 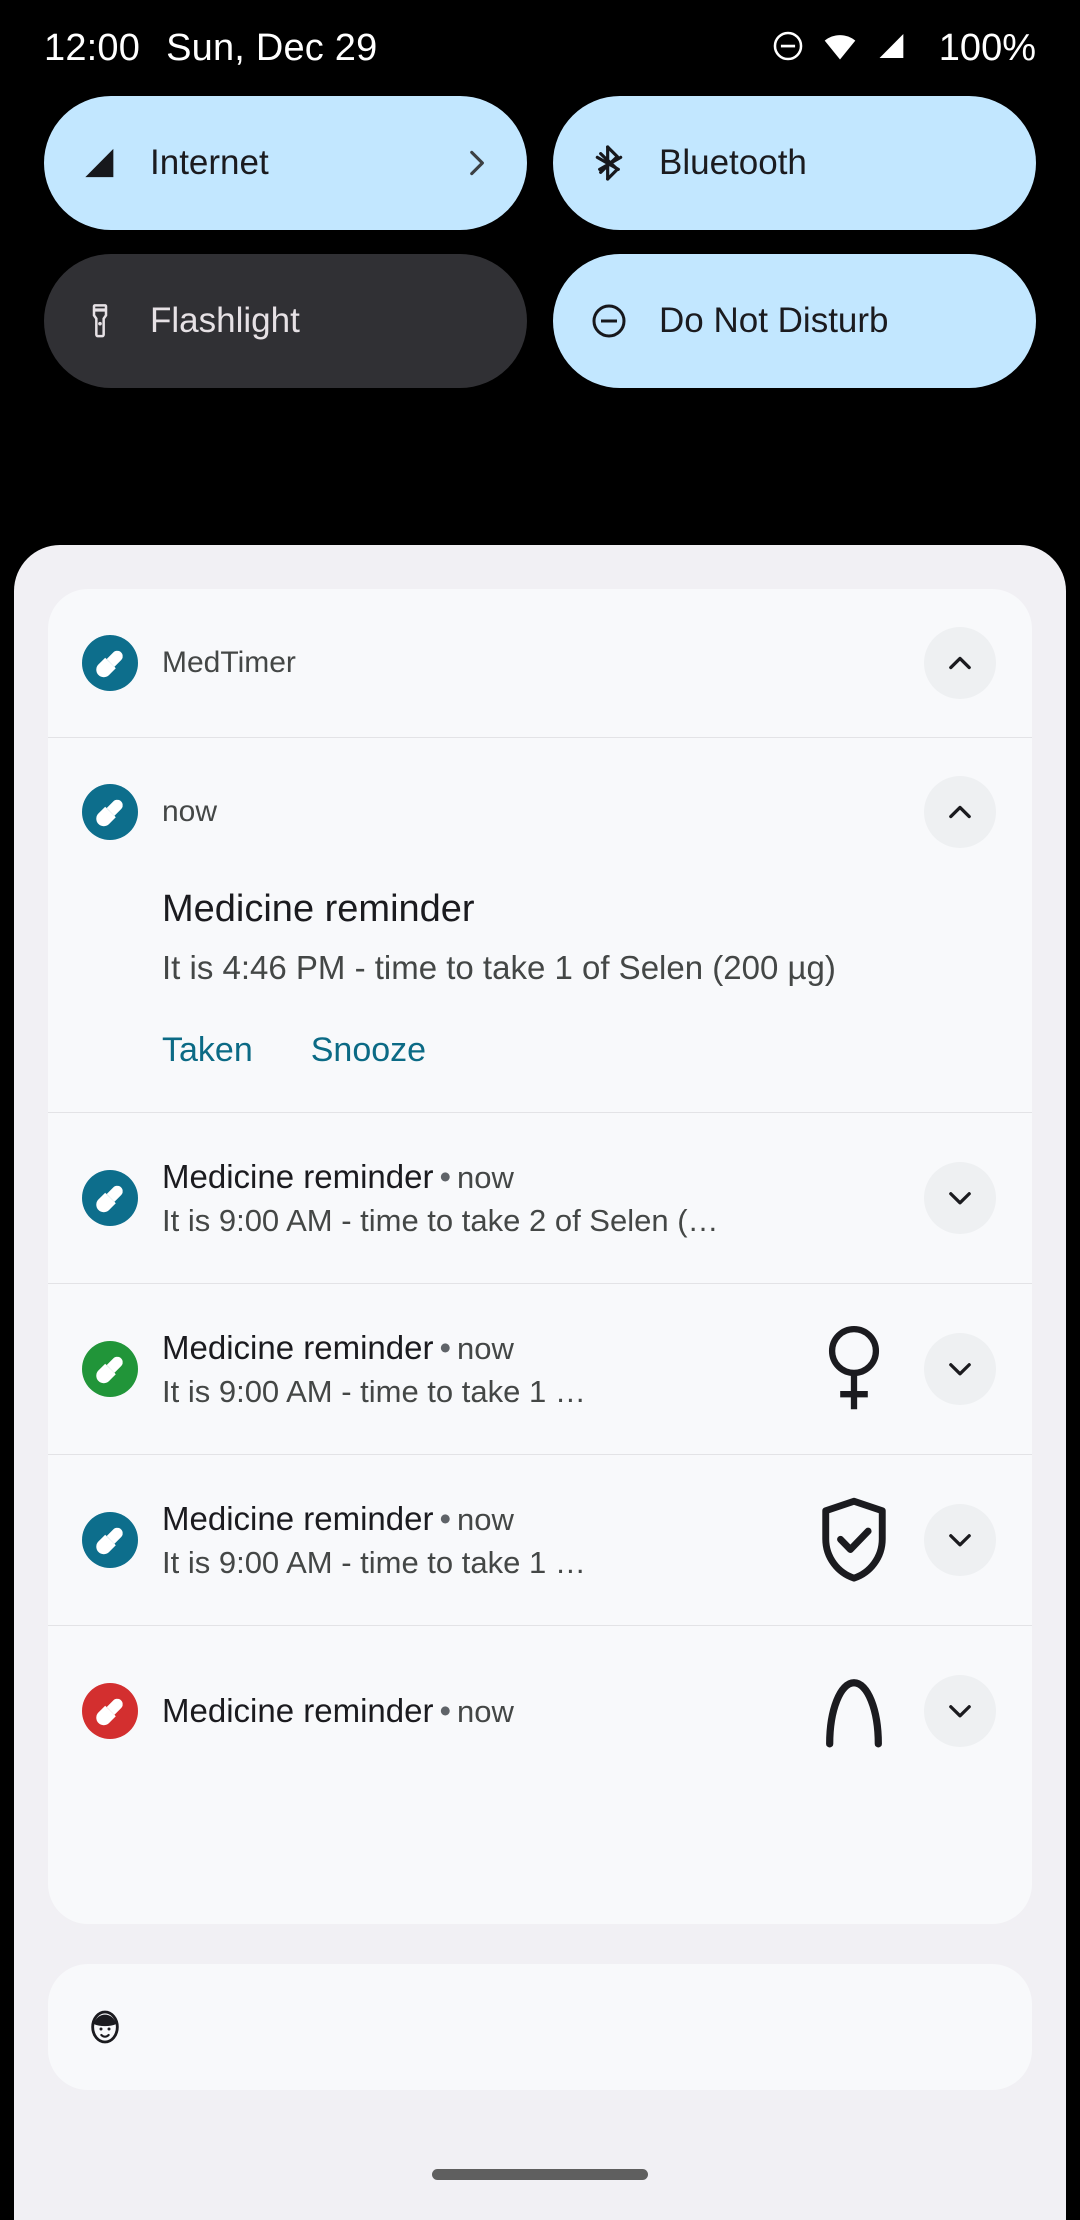 What do you see at coordinates (840, 48) in the screenshot?
I see `wifi-icon` at bounding box center [840, 48].